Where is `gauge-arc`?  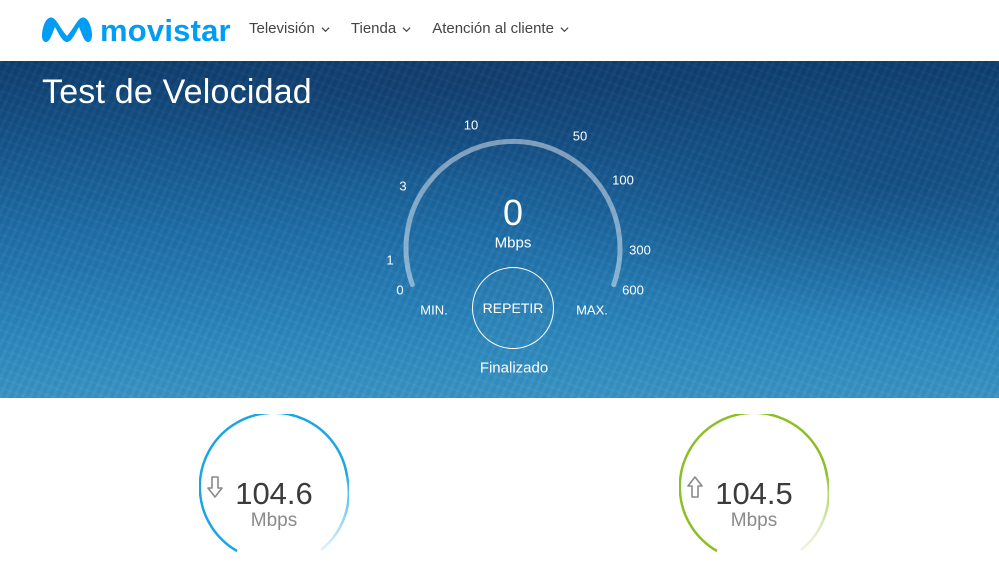
gauge-arc is located at coordinates (513, 213).